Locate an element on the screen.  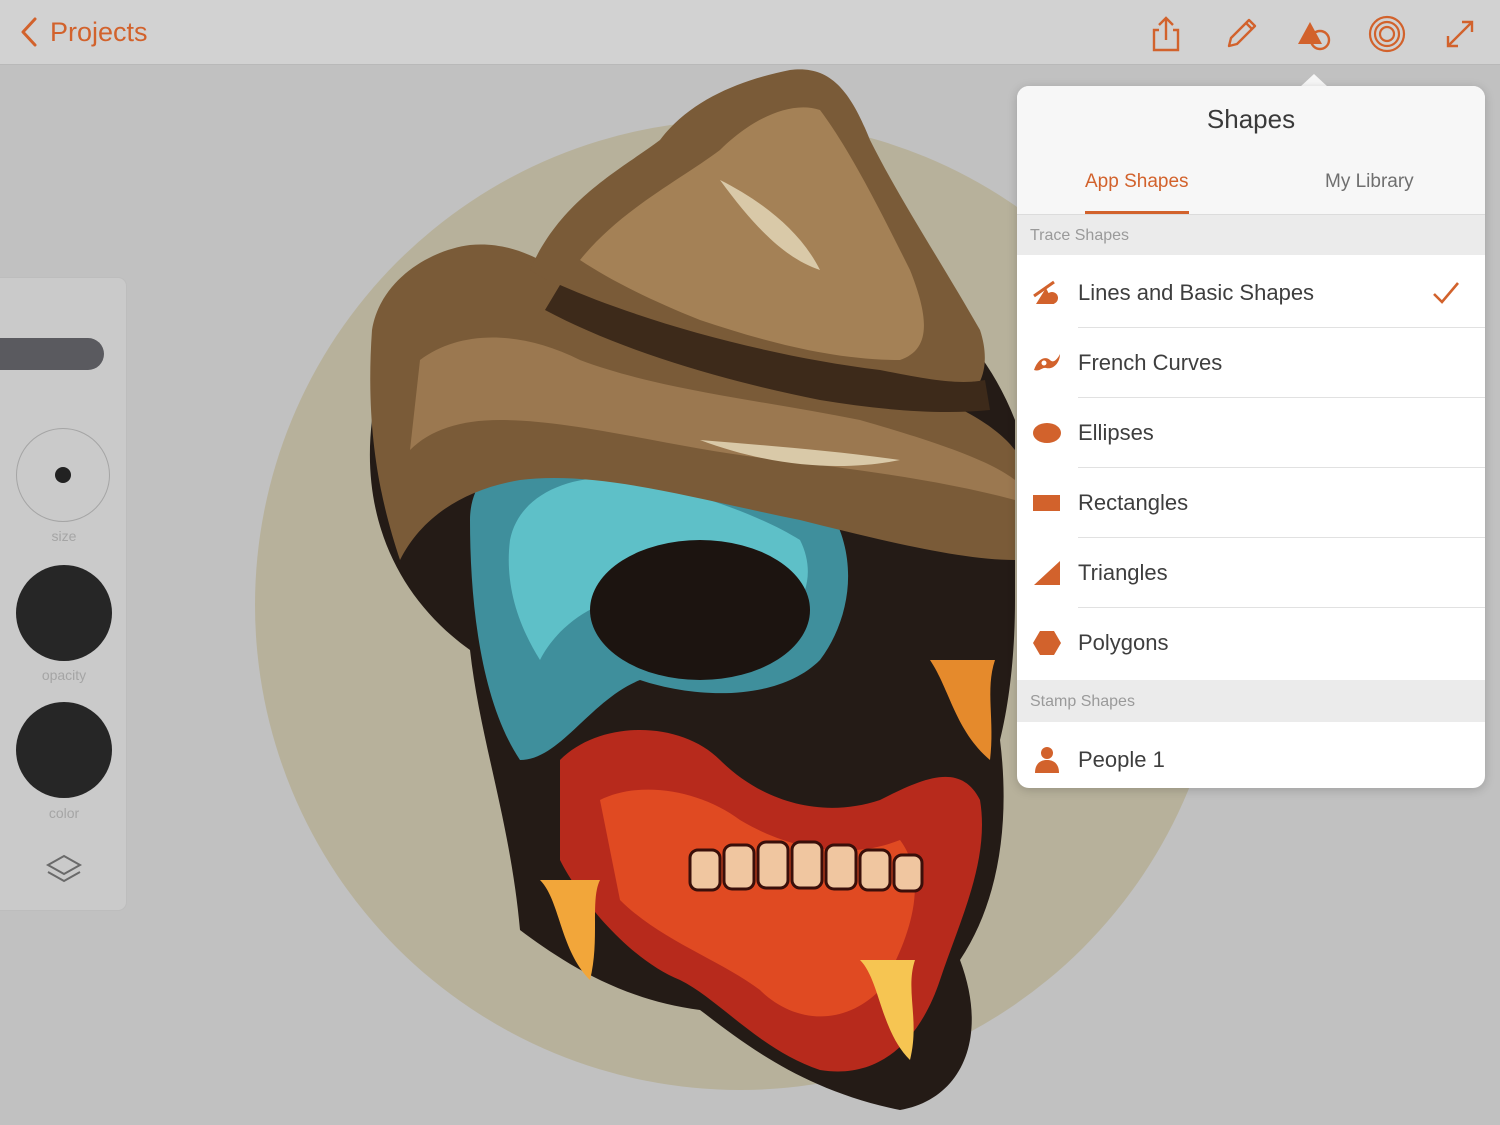
tab-app-shapes-label: App Shapes is located at coordinates (1137, 181).